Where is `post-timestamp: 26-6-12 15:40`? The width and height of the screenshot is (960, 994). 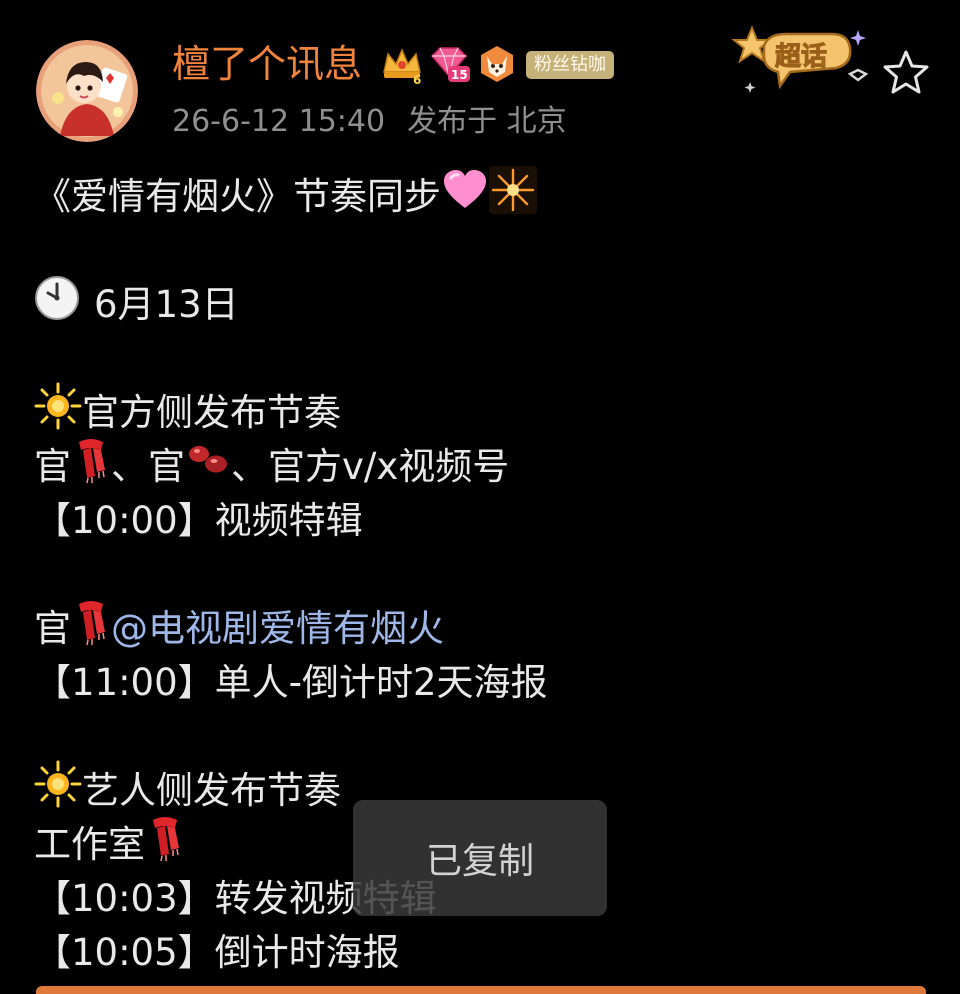 post-timestamp: 26-6-12 15:40 is located at coordinates (279, 121).